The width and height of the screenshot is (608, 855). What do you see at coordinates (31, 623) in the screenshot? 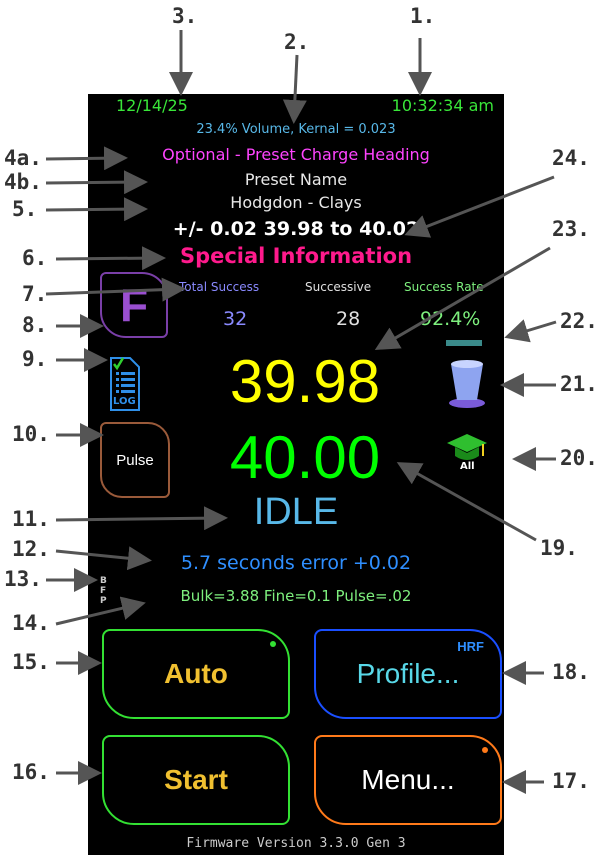
I see `callout-14: 14.` at bounding box center [31, 623].